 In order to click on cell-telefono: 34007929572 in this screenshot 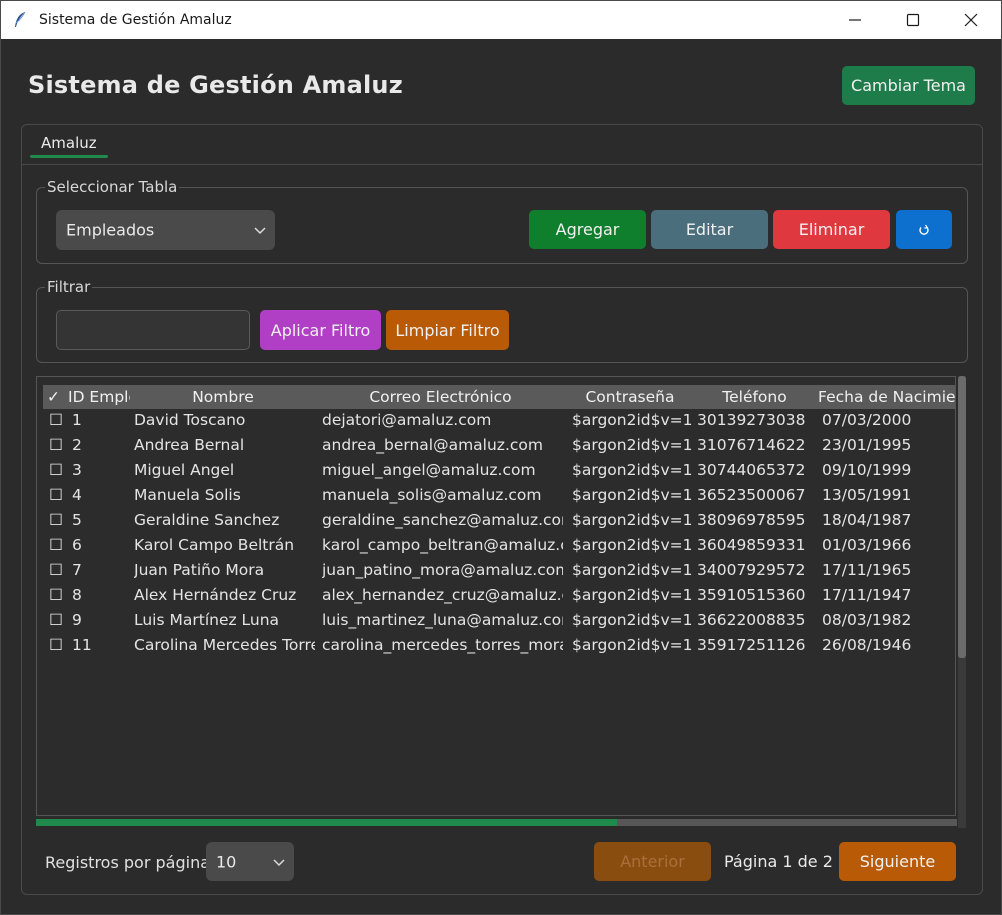, I will do `click(751, 570)`.